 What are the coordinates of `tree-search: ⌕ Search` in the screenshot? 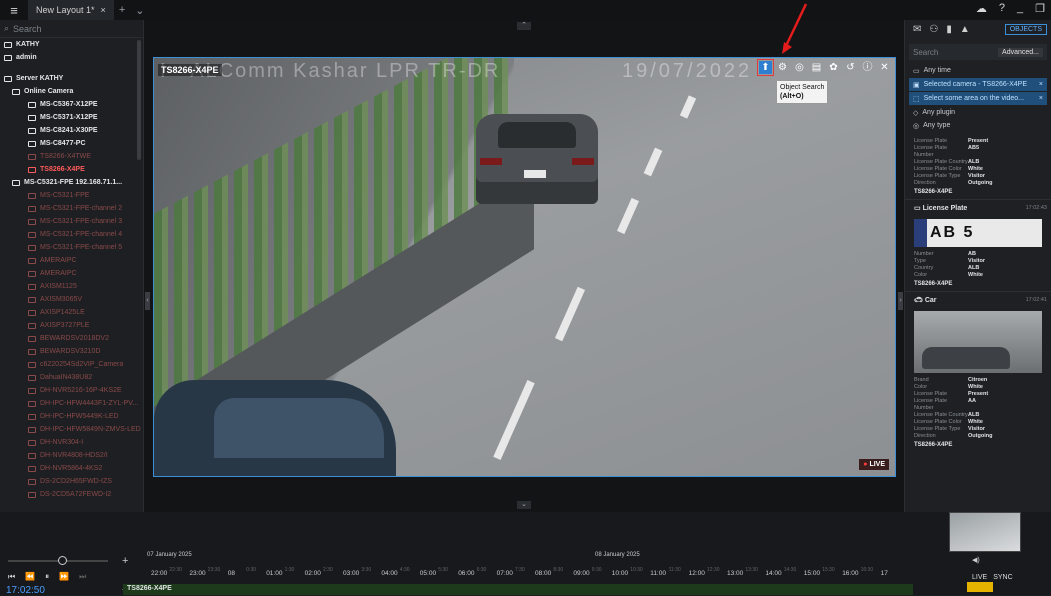 It's located at (71, 29).